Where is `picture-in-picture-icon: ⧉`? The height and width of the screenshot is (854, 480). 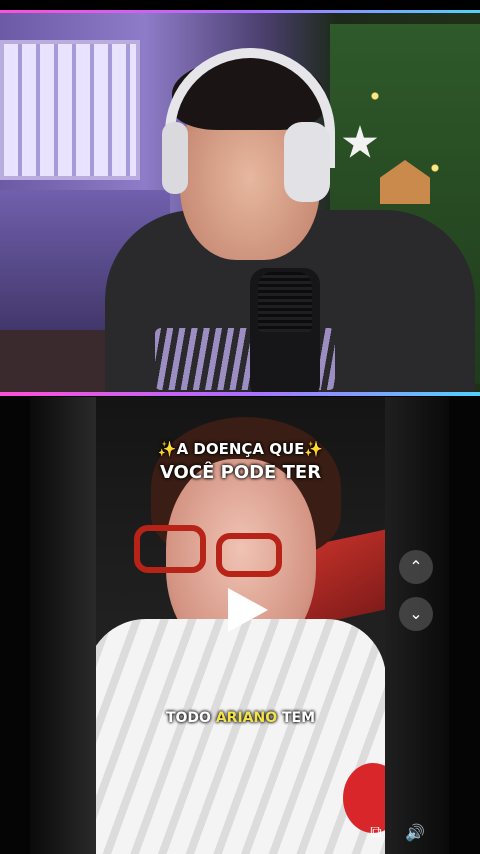 picture-in-picture-icon: ⧉ is located at coordinates (376, 833).